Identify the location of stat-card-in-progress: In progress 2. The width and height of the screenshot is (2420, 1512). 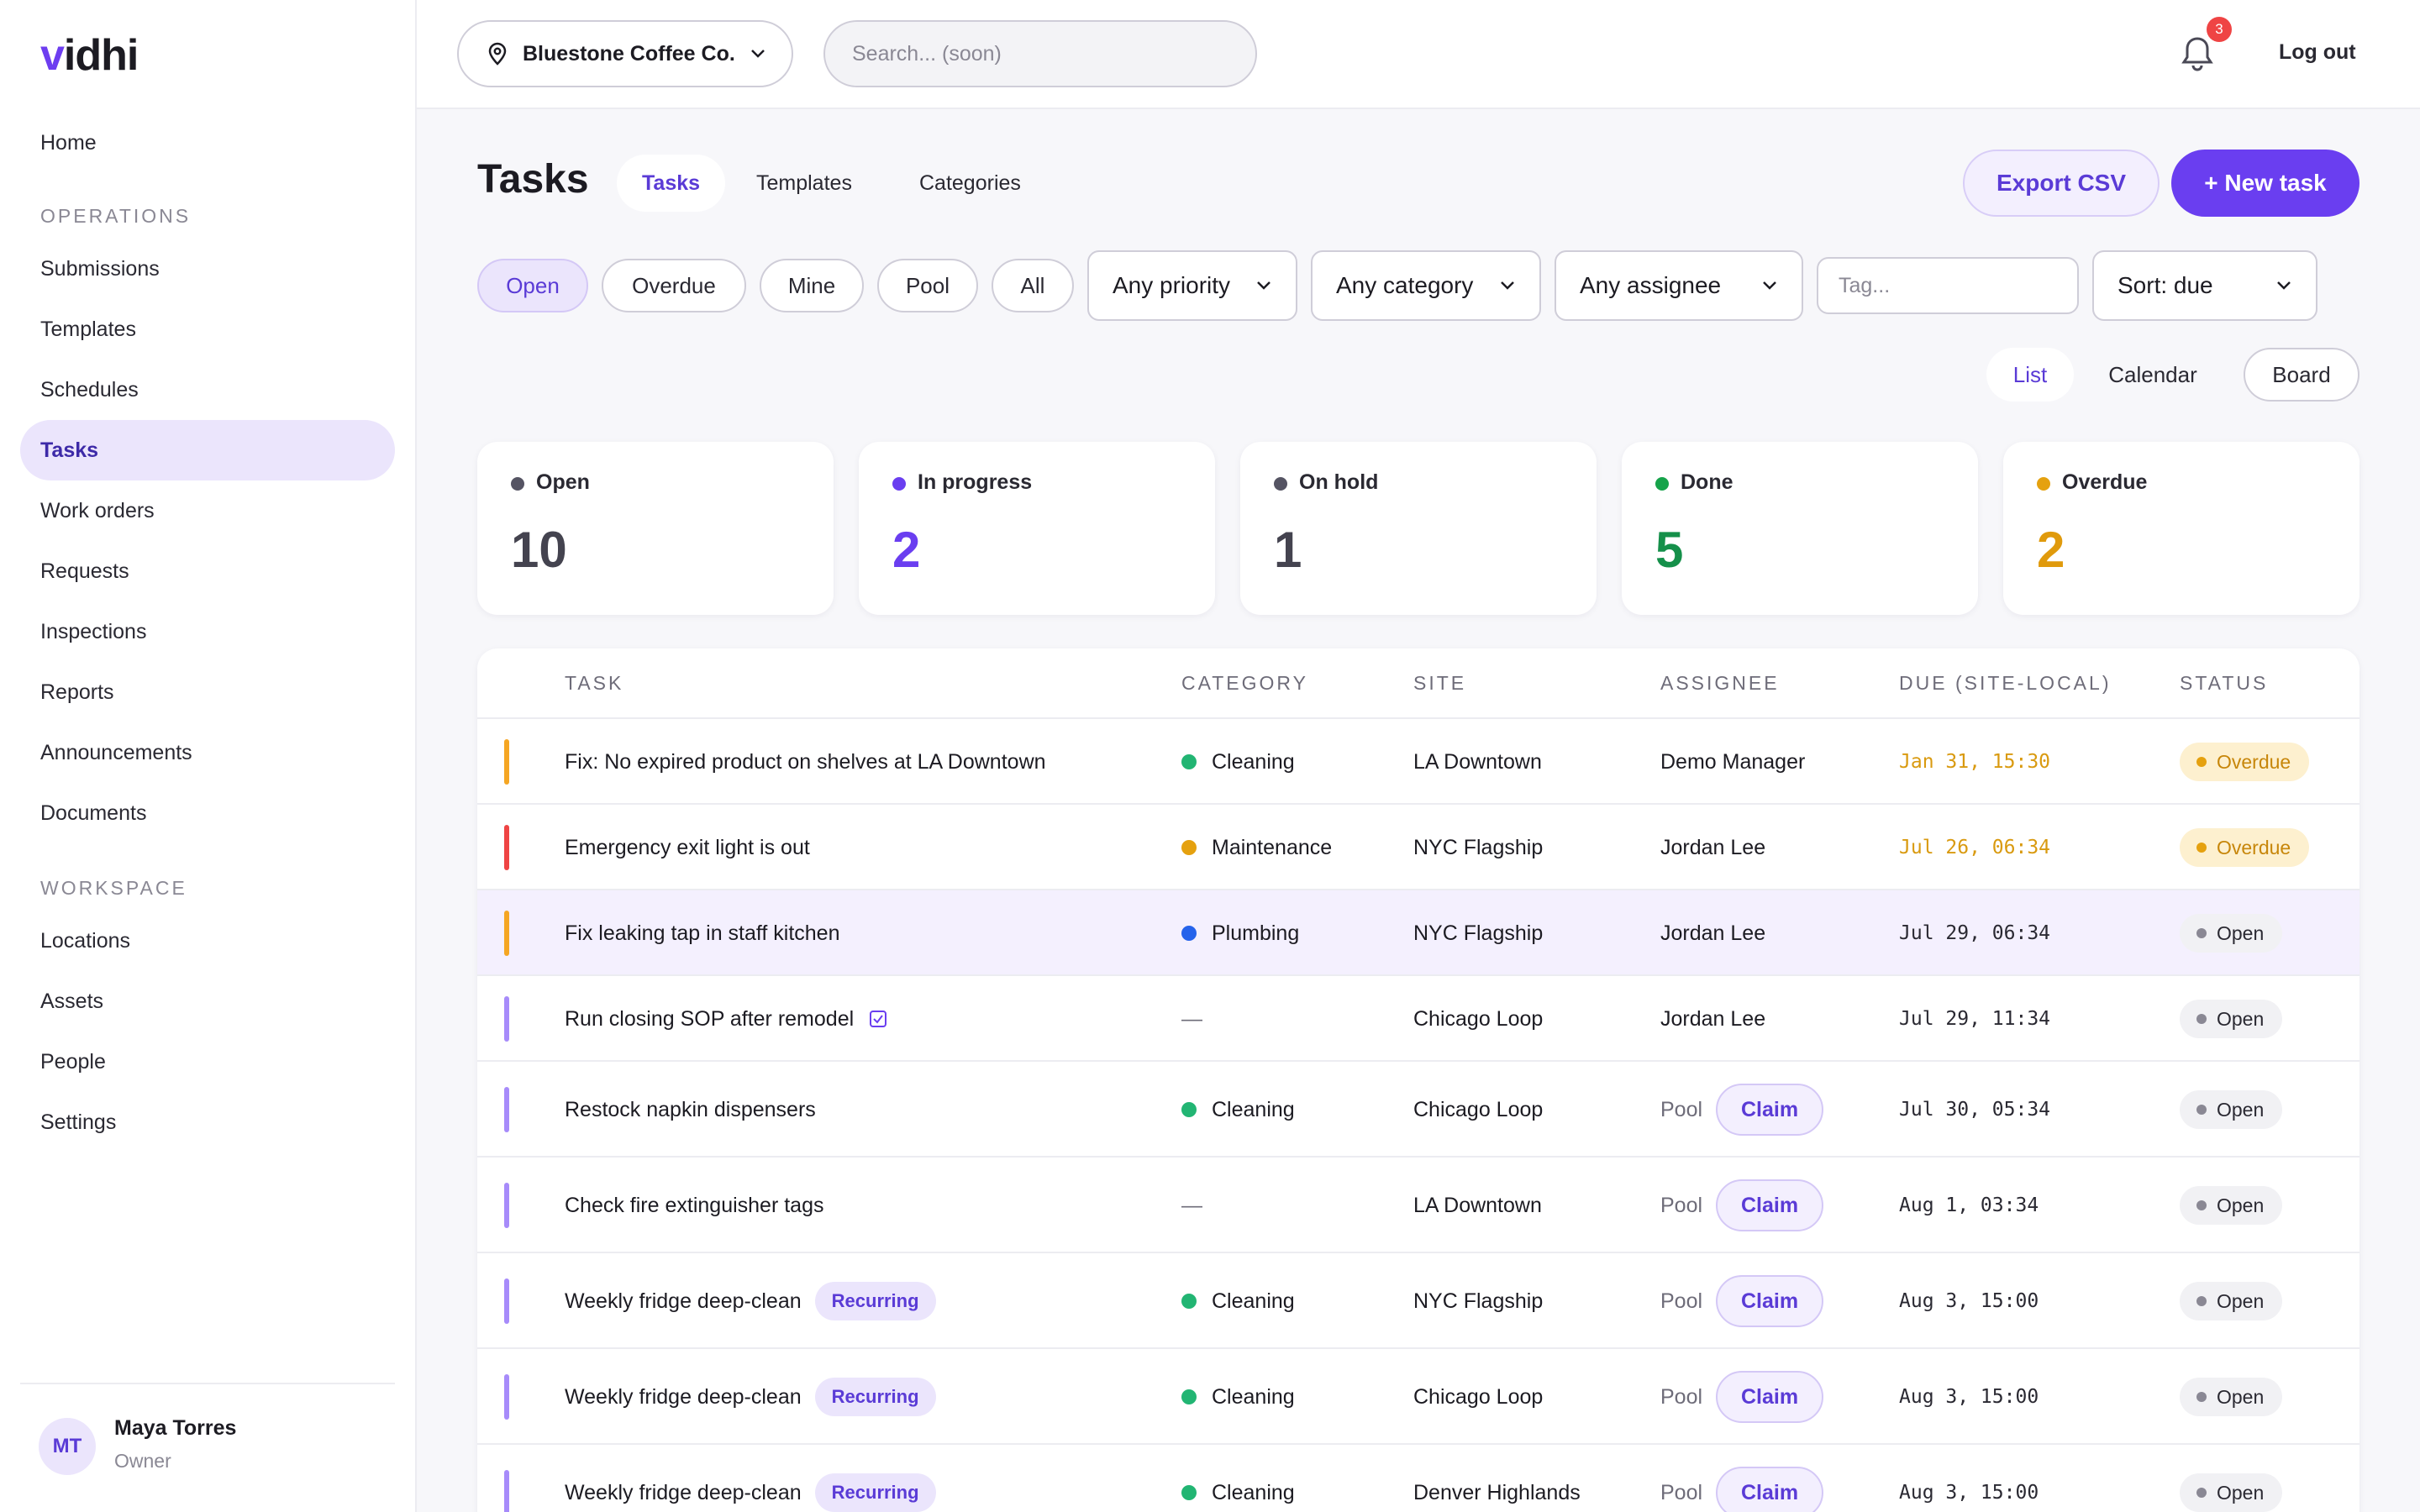
(1037, 528).